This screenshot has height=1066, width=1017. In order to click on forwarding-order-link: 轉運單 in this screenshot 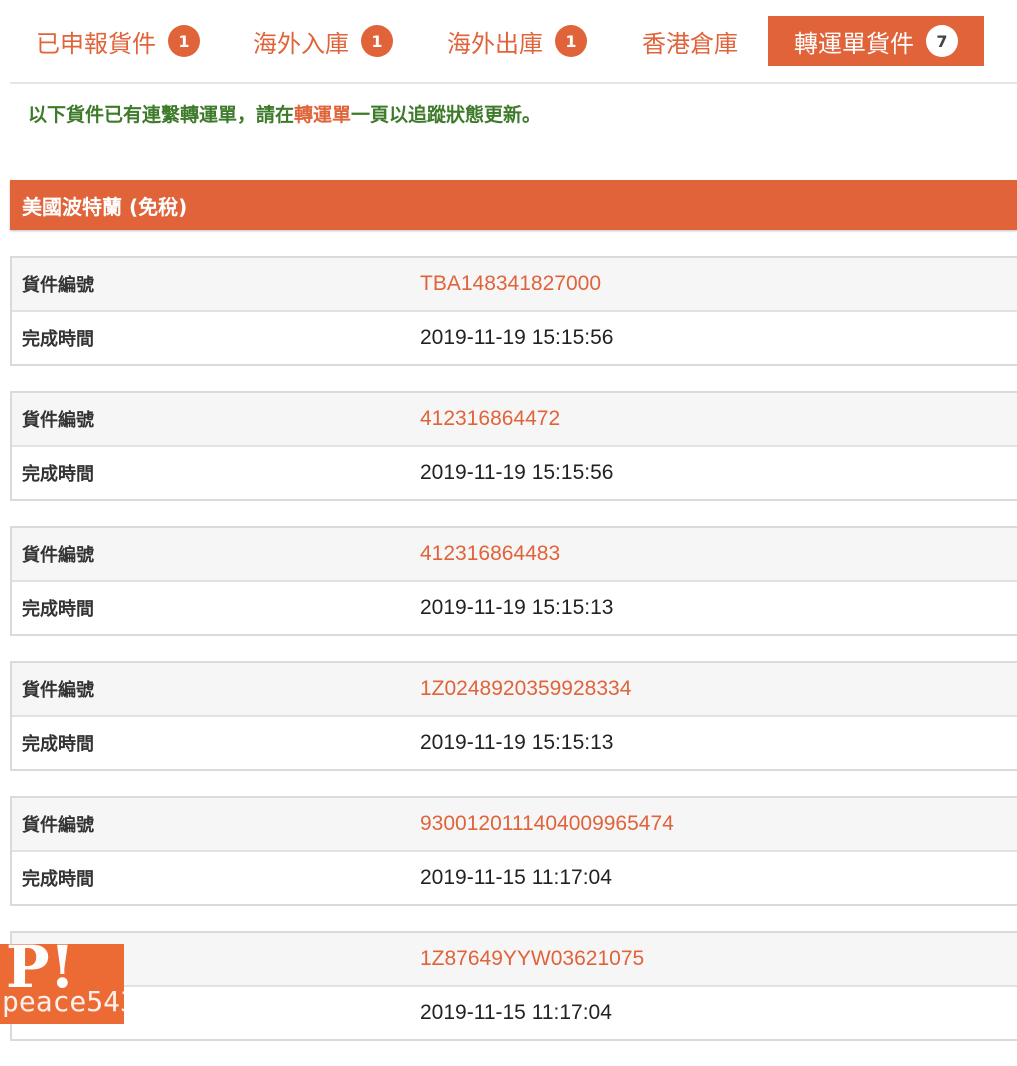, I will do `click(322, 115)`.